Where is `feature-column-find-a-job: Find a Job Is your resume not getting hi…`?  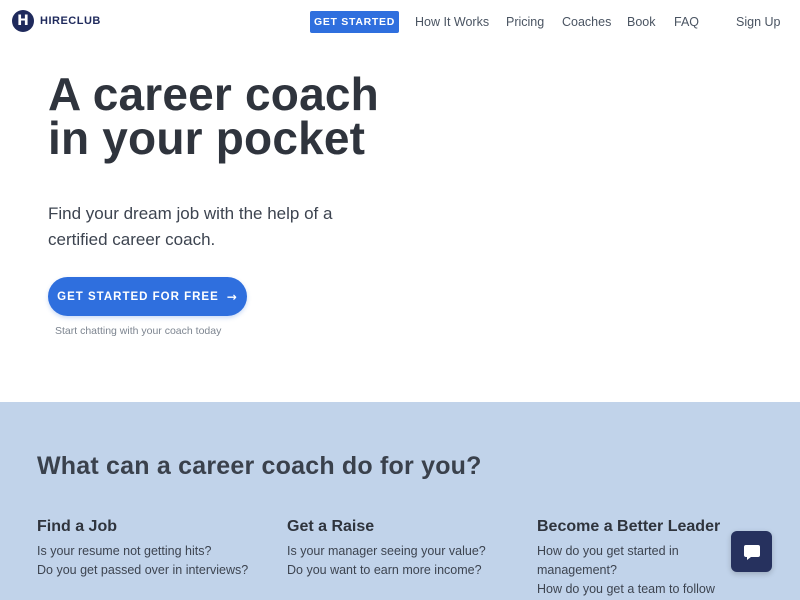
feature-column-find-a-job: Find a Job Is your resume not getting hi… is located at coordinates (152, 549).